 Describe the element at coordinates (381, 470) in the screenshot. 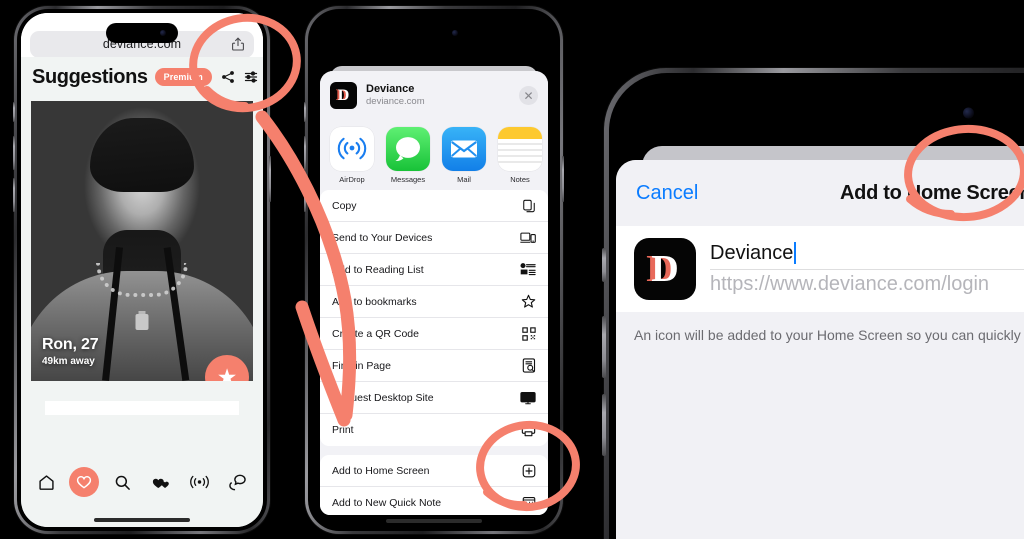

I see `share-action-label: Add to Home Screen` at that location.